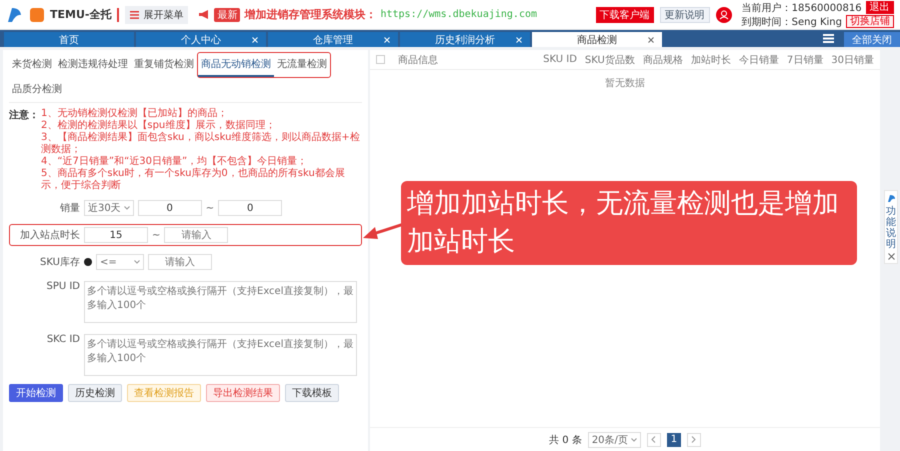 Image resolution: width=900 pixels, height=451 pixels. What do you see at coordinates (625, 83) in the screenshot?
I see `empty-text: 暂无数据` at bounding box center [625, 83].